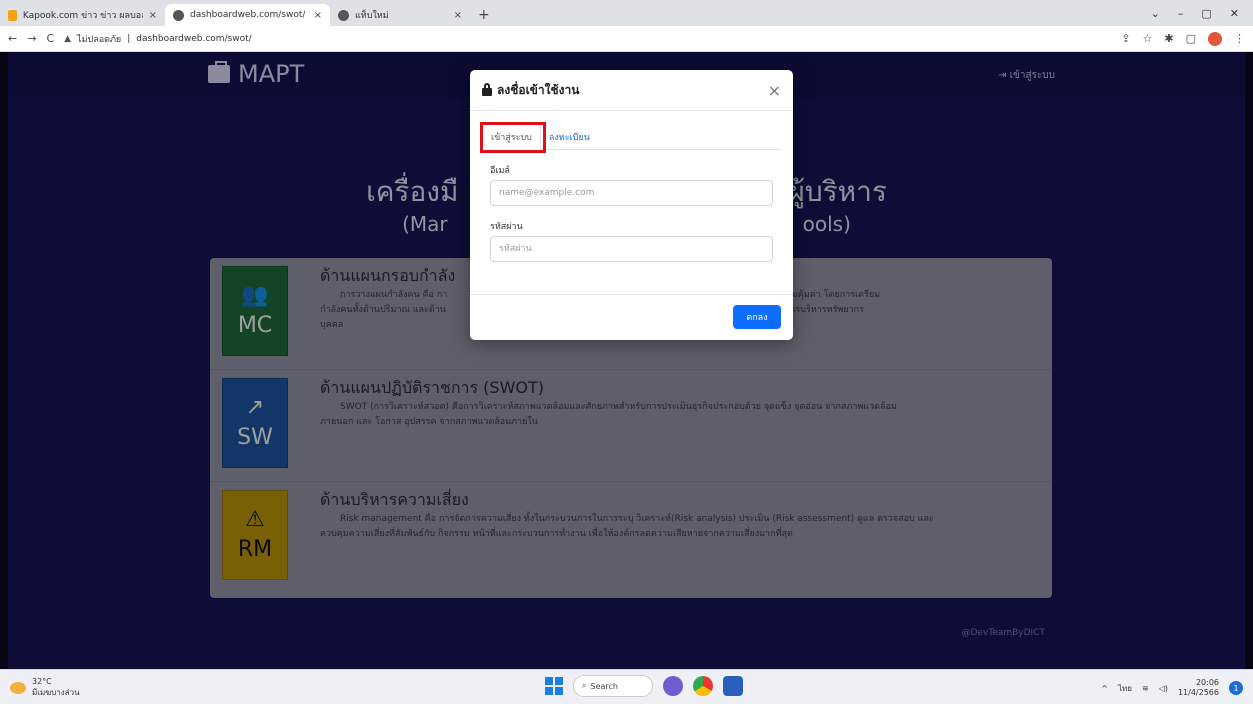 This screenshot has width=1253, height=704. I want to click on taskbar-search: ⌕ Search, so click(613, 686).